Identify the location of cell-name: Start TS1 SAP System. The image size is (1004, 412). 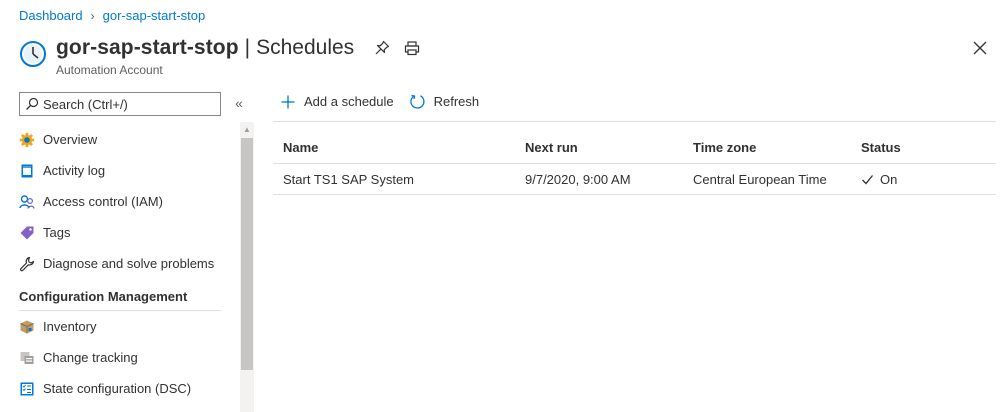
(399, 179).